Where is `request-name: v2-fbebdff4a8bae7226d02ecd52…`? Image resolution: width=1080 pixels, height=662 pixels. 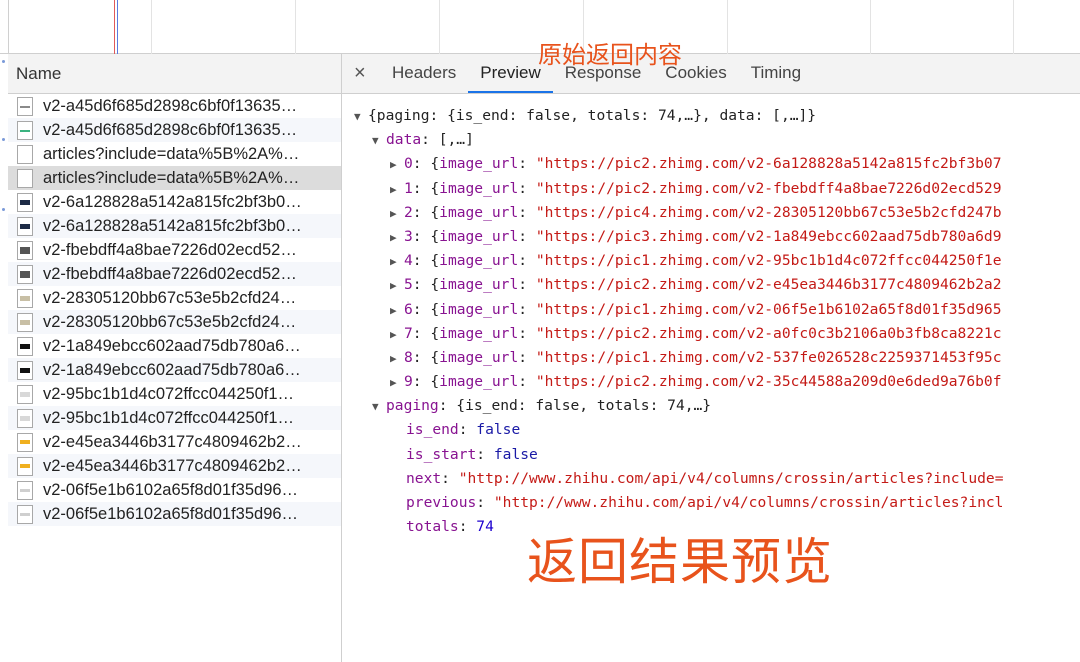
request-name: v2-fbebdff4a8bae7226d02ecd52… is located at coordinates (170, 249).